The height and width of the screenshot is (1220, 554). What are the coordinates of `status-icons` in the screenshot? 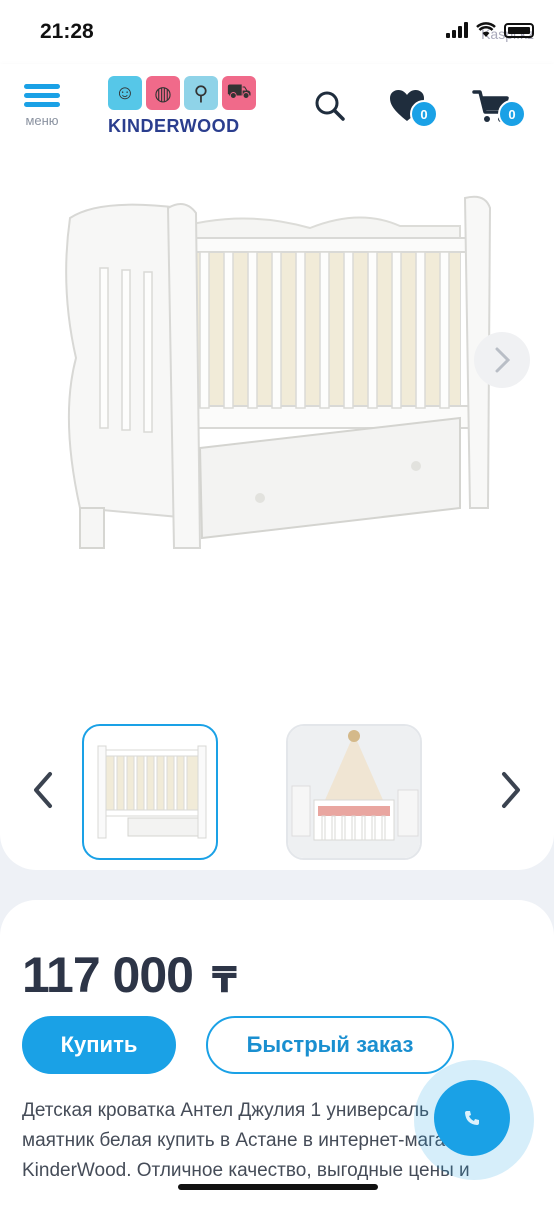 It's located at (490, 30).